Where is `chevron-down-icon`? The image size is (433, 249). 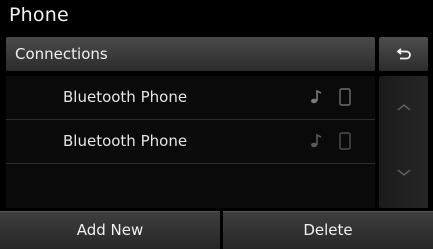
chevron-down-icon is located at coordinates (404, 173).